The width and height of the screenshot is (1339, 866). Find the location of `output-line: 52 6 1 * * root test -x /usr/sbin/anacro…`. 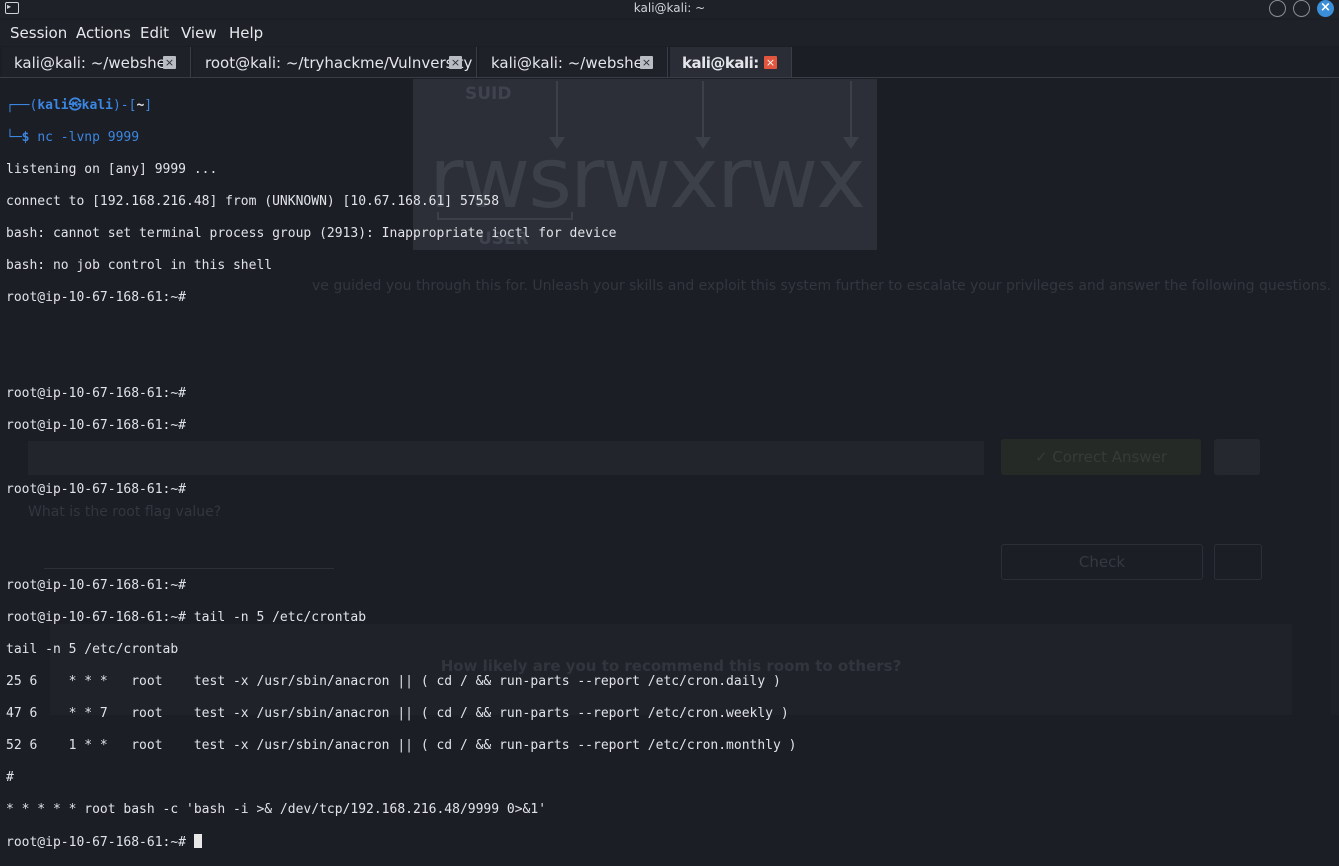

output-line: 52 6 1 * * root test -x /usr/sbin/anacro… is located at coordinates (401, 745).